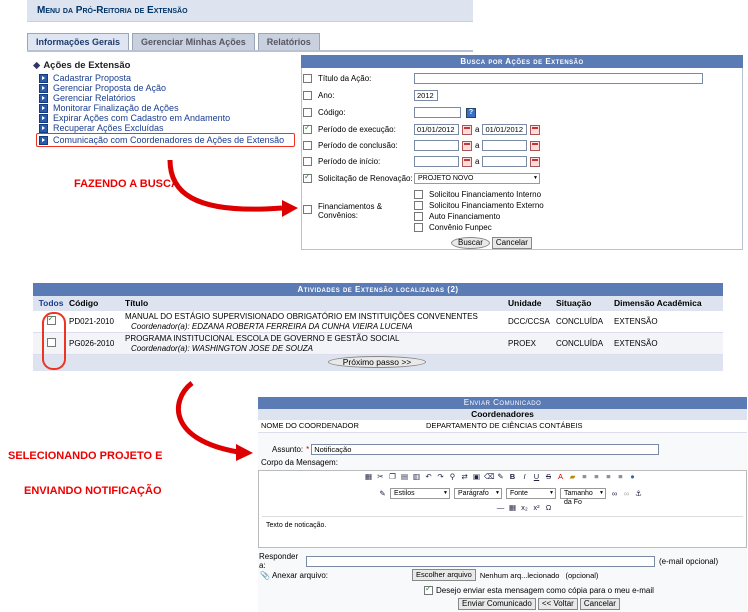 The width and height of the screenshot is (748, 612). Describe the element at coordinates (608, 476) in the screenshot. I see `align-right-icon: ≡` at that location.